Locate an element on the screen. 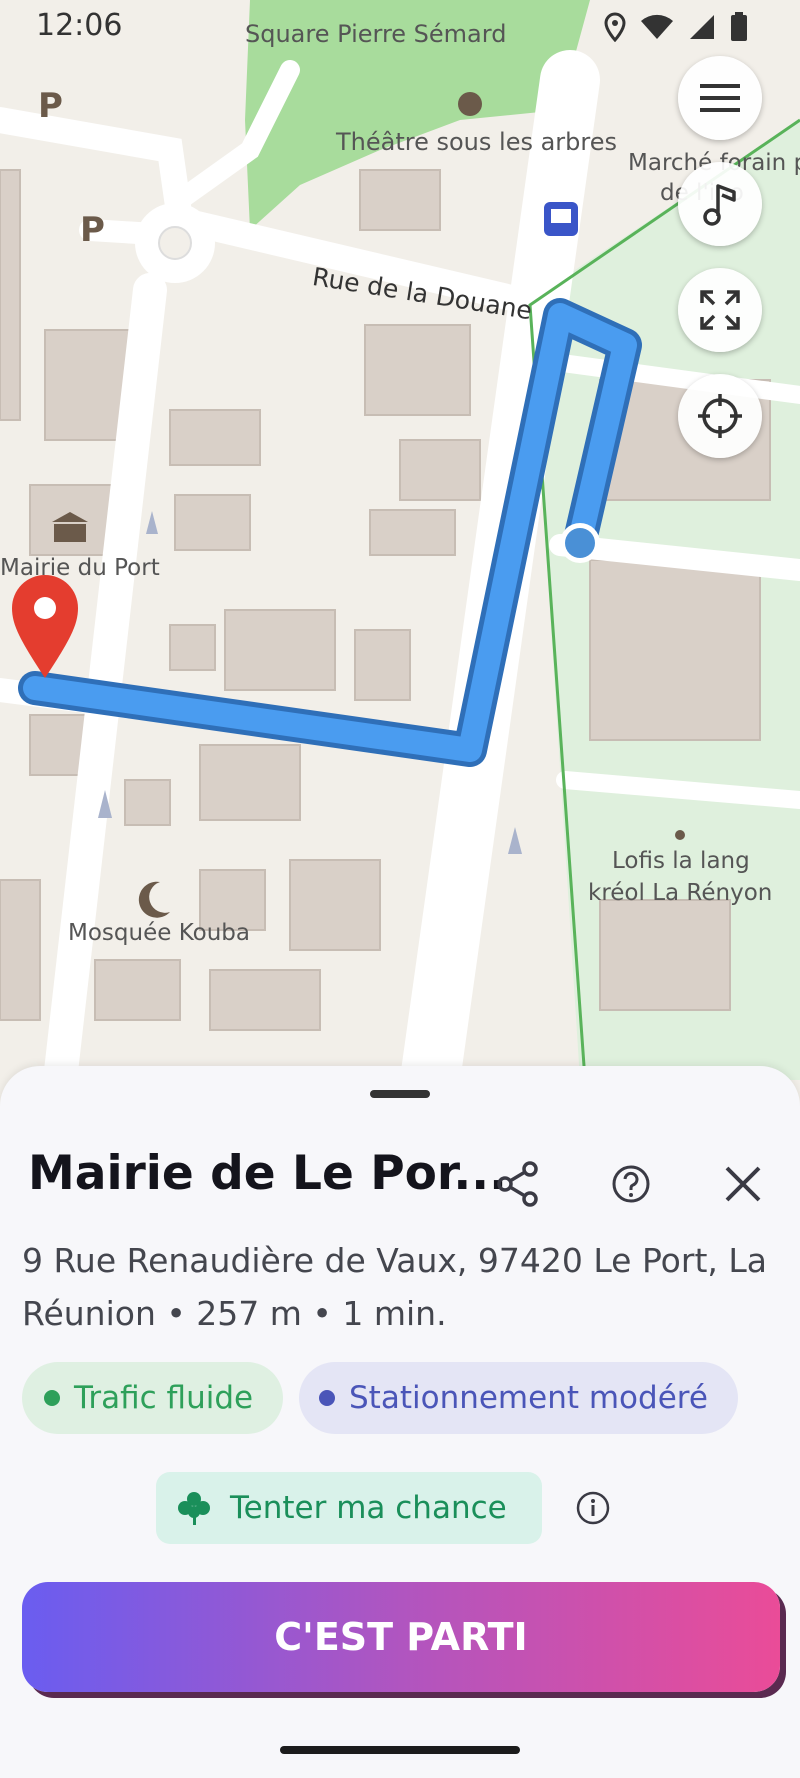  status-time: 12:06 is located at coordinates (79, 25).